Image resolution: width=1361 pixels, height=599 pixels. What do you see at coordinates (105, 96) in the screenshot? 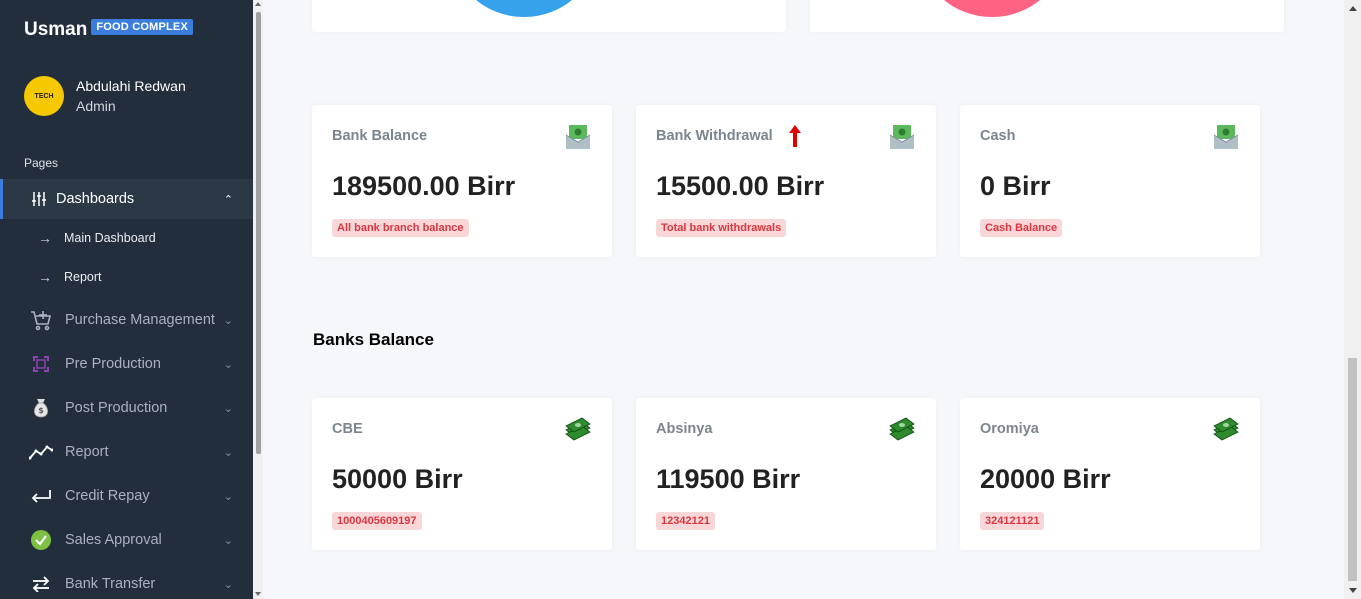
I see `user-profile: TECH Abdulahi Redwan Admin` at bounding box center [105, 96].